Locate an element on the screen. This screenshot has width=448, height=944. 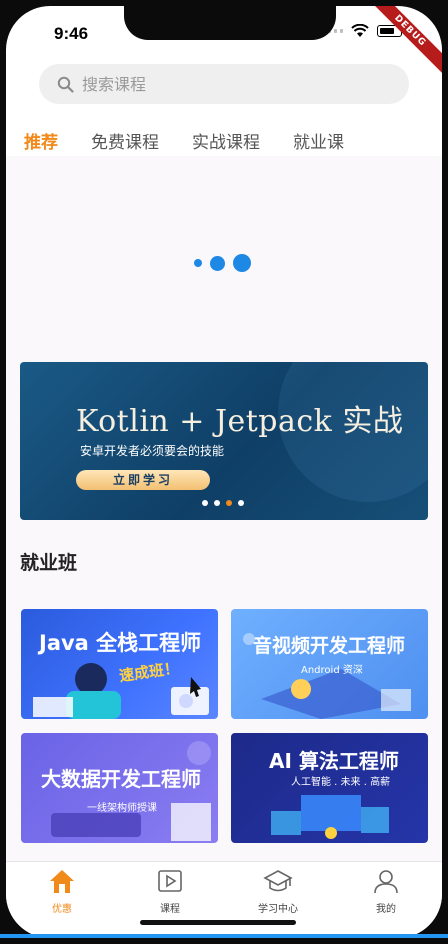
device-notch is located at coordinates (230, 23).